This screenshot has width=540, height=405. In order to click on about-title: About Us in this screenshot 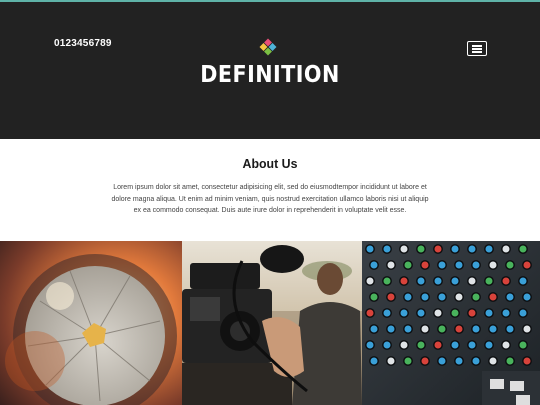, I will do `click(270, 163)`.